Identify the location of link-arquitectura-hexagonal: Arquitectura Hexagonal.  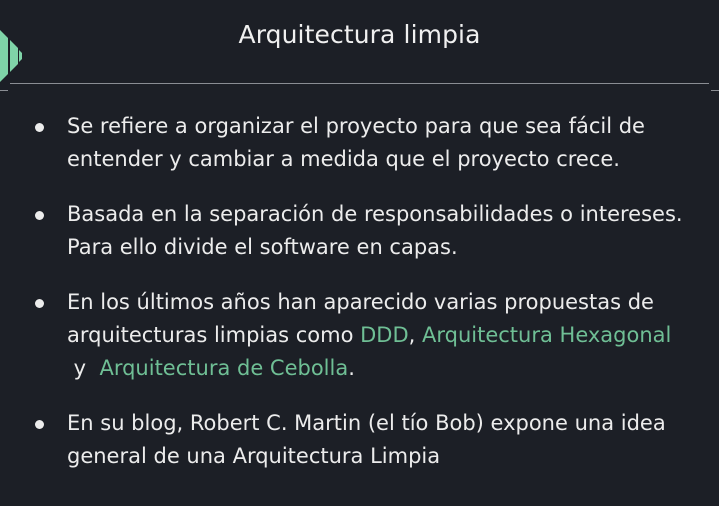
(546, 335).